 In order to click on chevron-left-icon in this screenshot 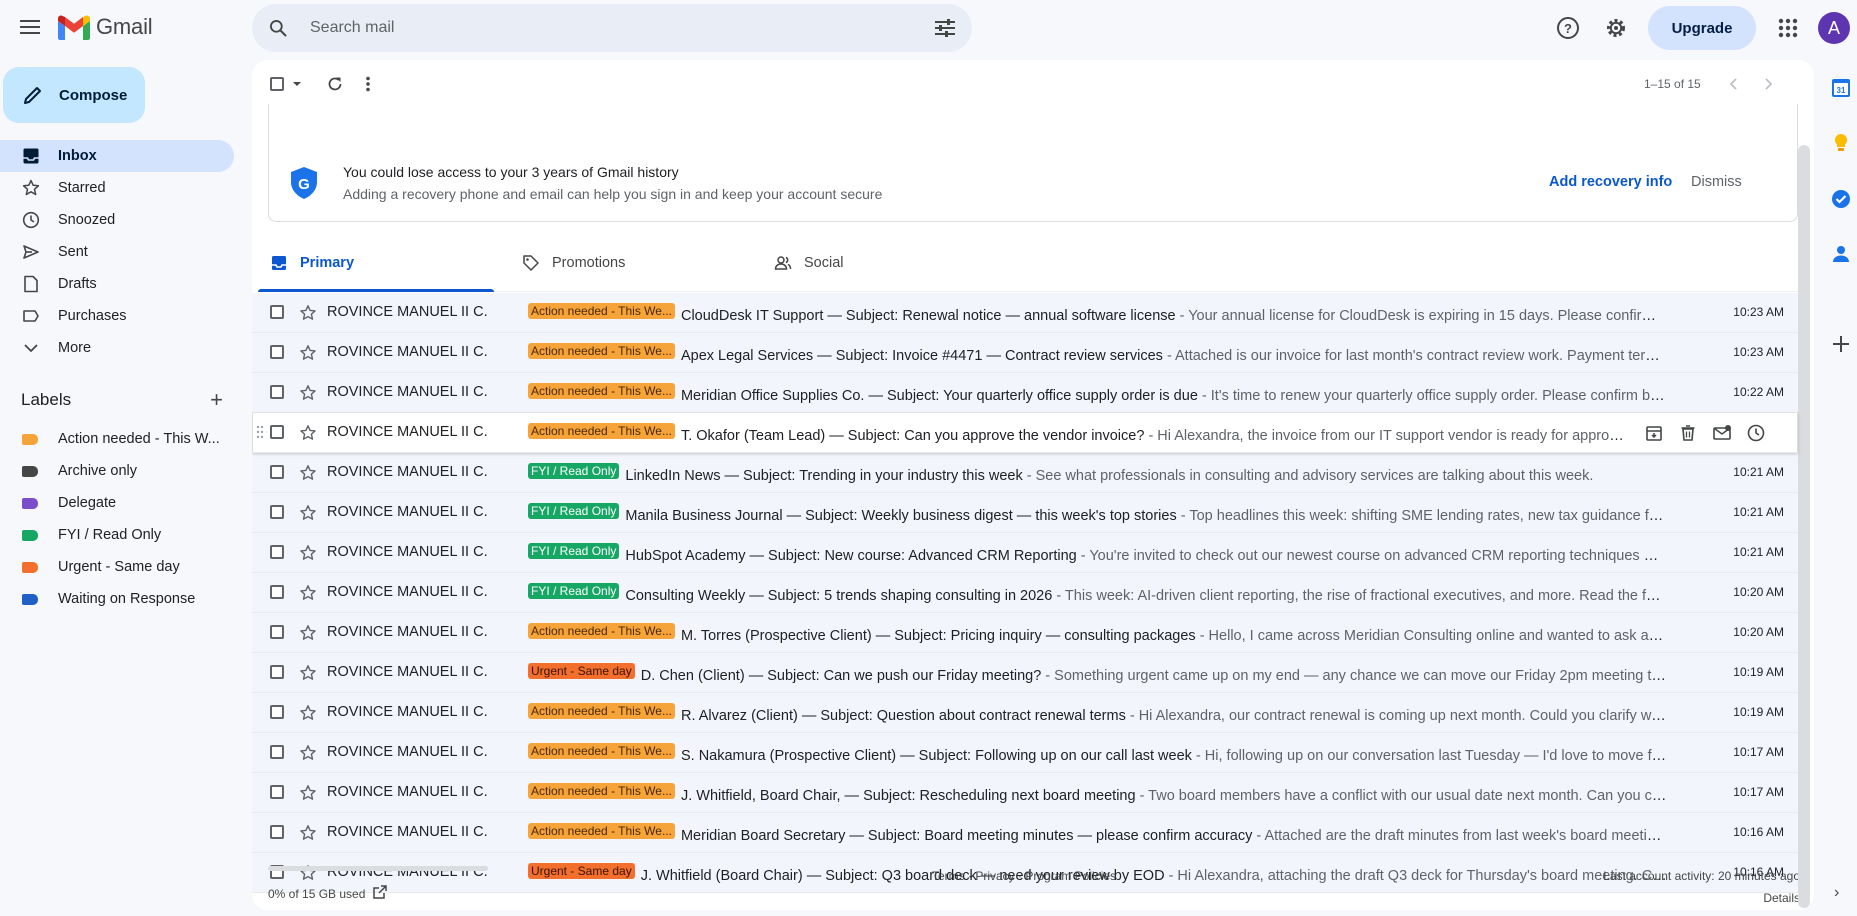, I will do `click(1734, 84)`.